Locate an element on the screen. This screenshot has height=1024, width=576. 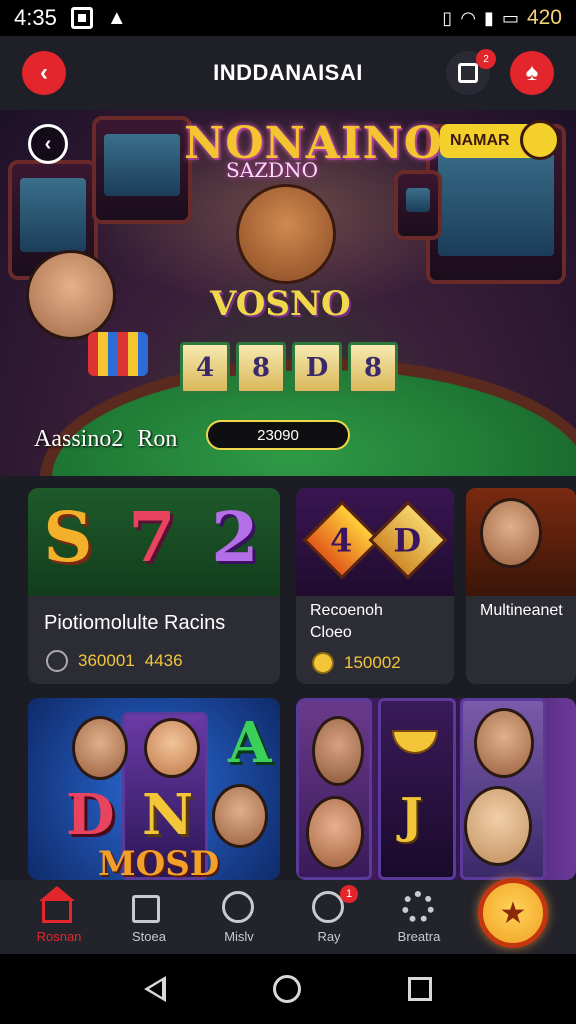
player-character is located at coordinates (71, 295).